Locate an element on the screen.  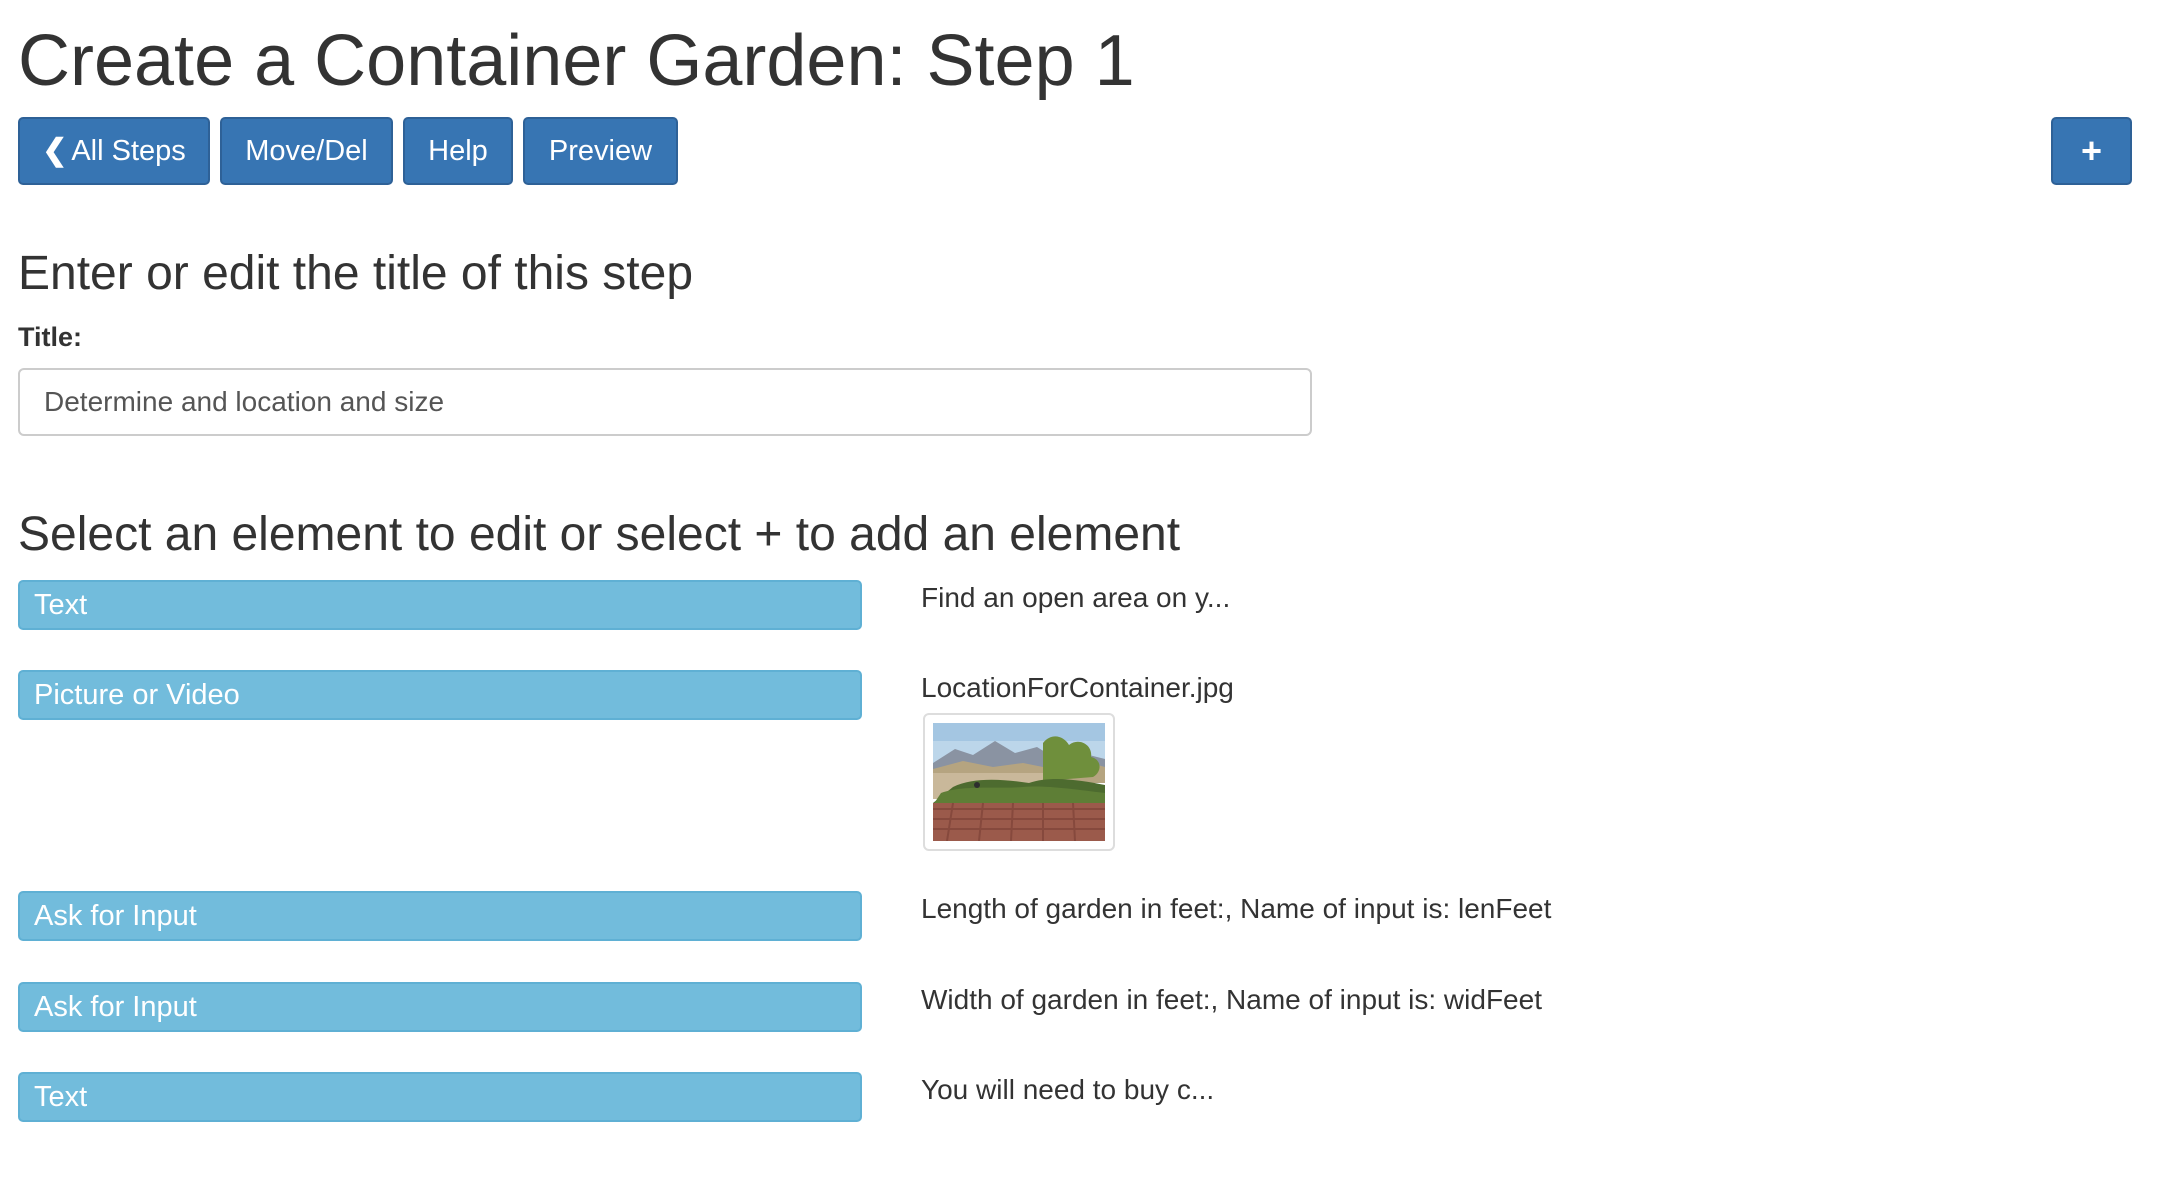
preview-button: Preview is located at coordinates (600, 151).